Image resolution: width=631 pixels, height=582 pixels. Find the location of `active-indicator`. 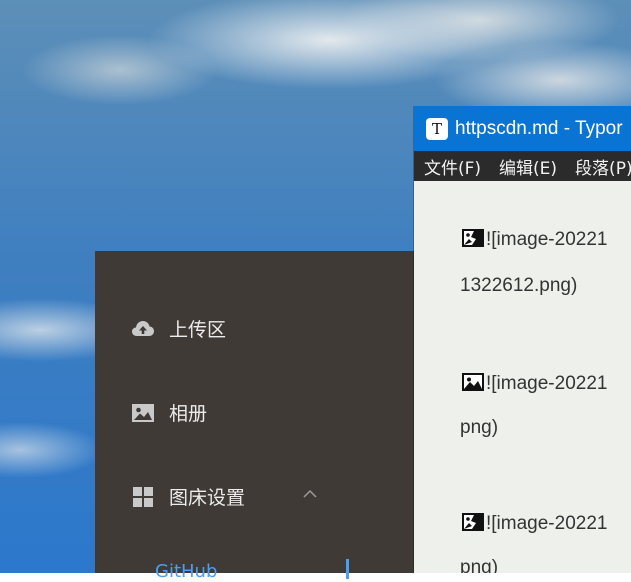

active-indicator is located at coordinates (347, 569).